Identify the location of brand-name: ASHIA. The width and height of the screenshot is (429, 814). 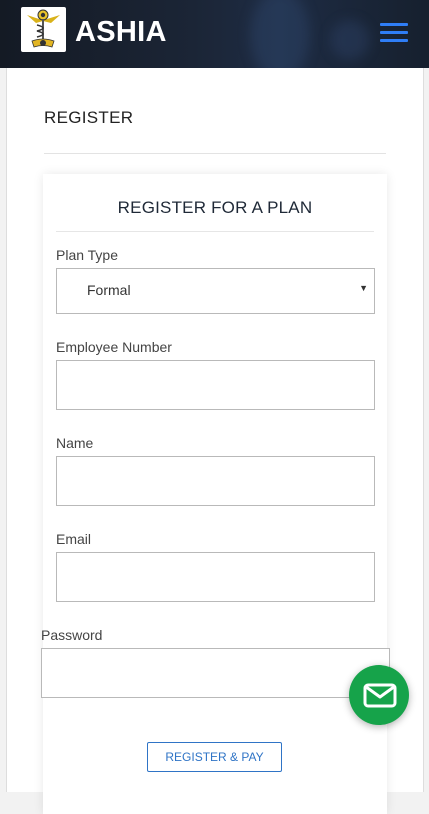
(121, 32).